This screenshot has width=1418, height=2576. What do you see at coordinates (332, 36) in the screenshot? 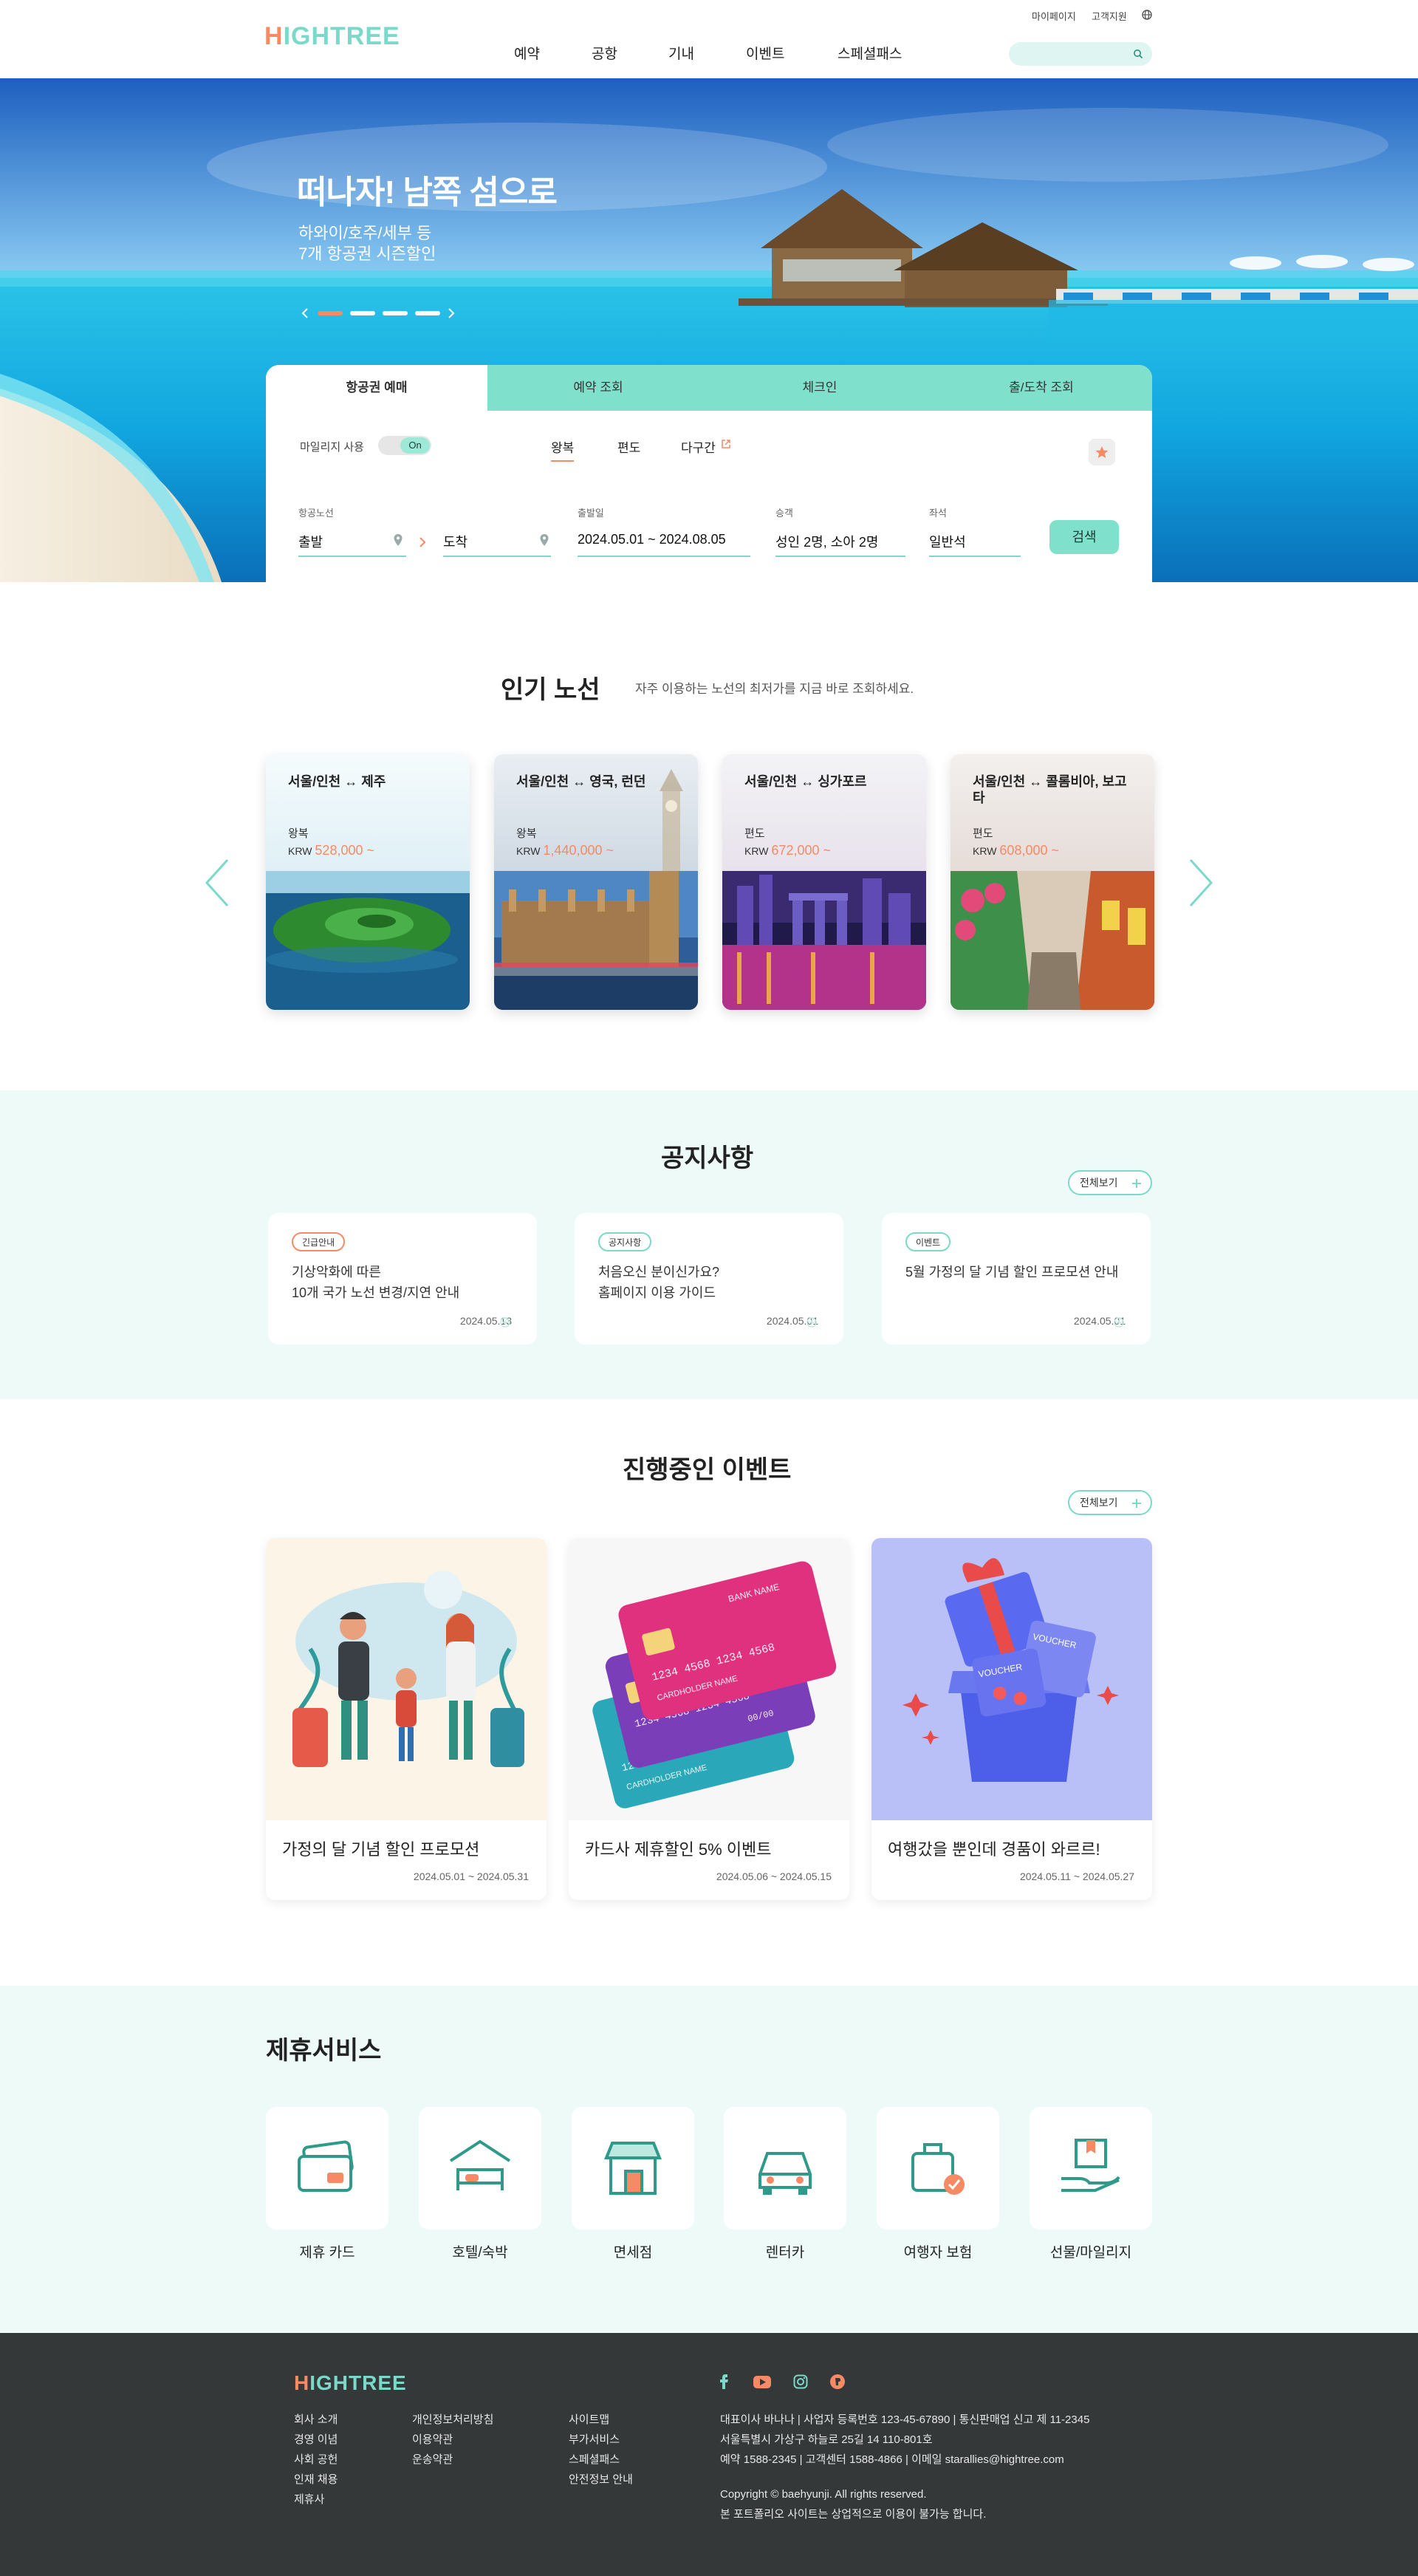
I see `logo: HIGHTREE` at bounding box center [332, 36].